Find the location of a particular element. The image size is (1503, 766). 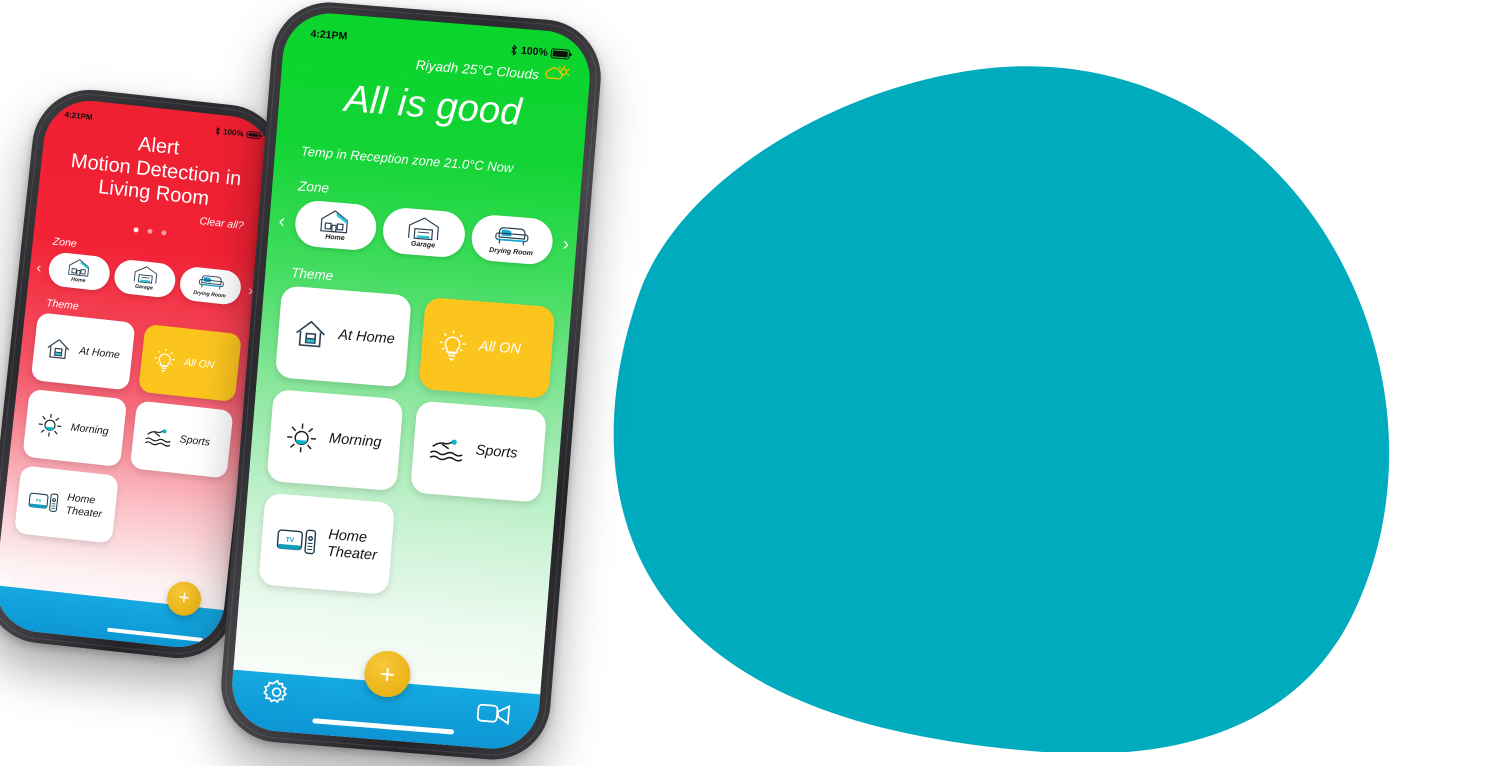

back-theme-card-morning: Morning is located at coordinates (74, 427).